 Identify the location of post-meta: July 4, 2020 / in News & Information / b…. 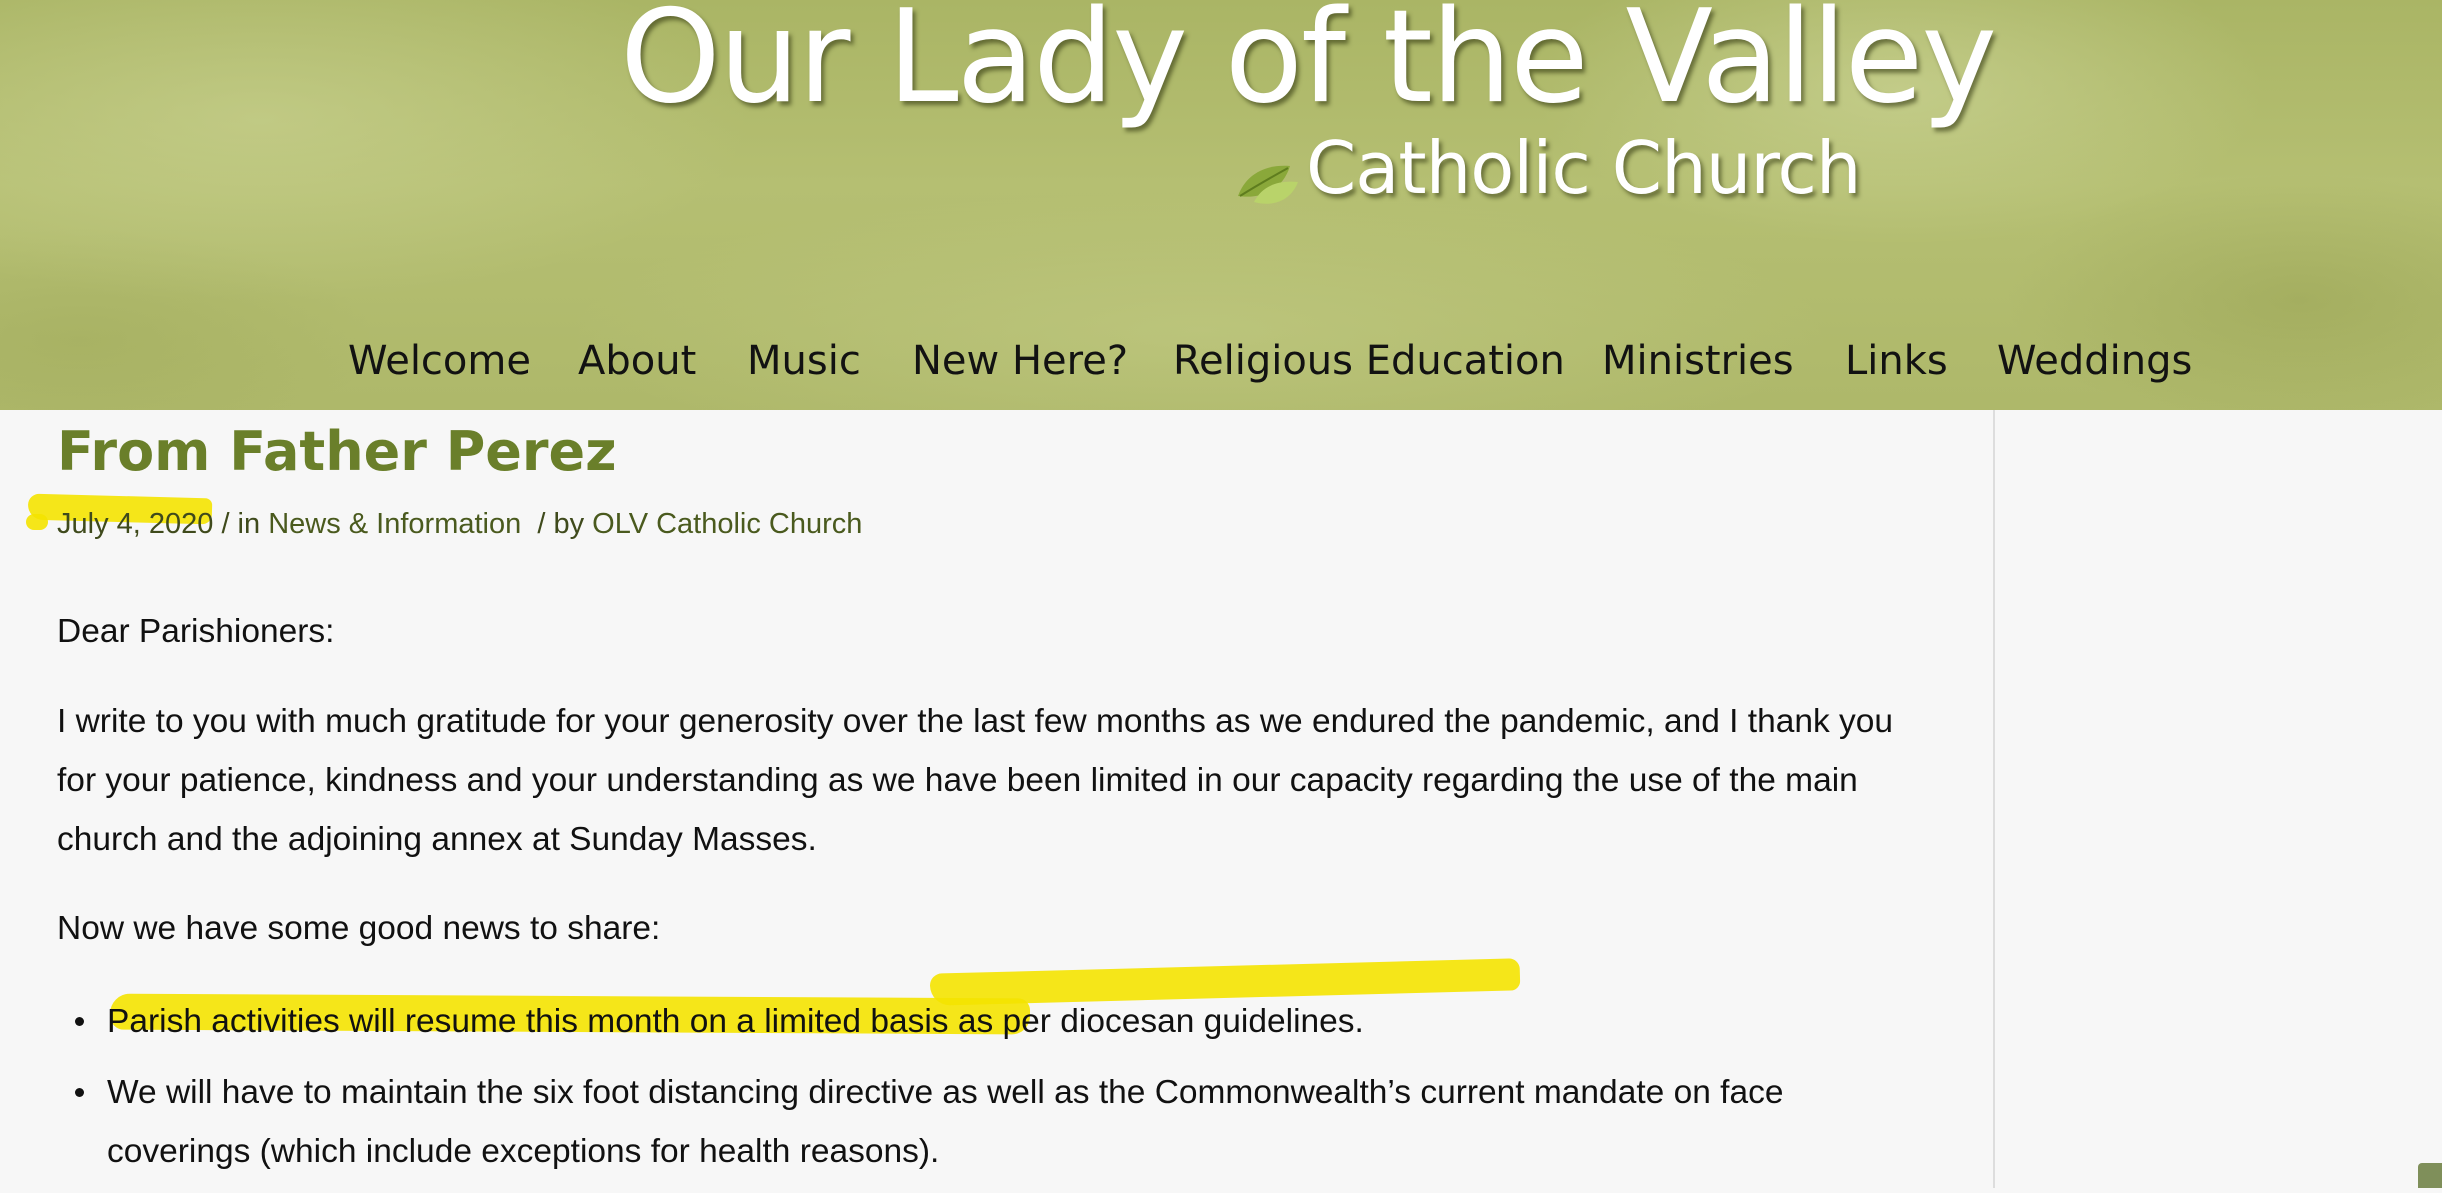
(459, 524).